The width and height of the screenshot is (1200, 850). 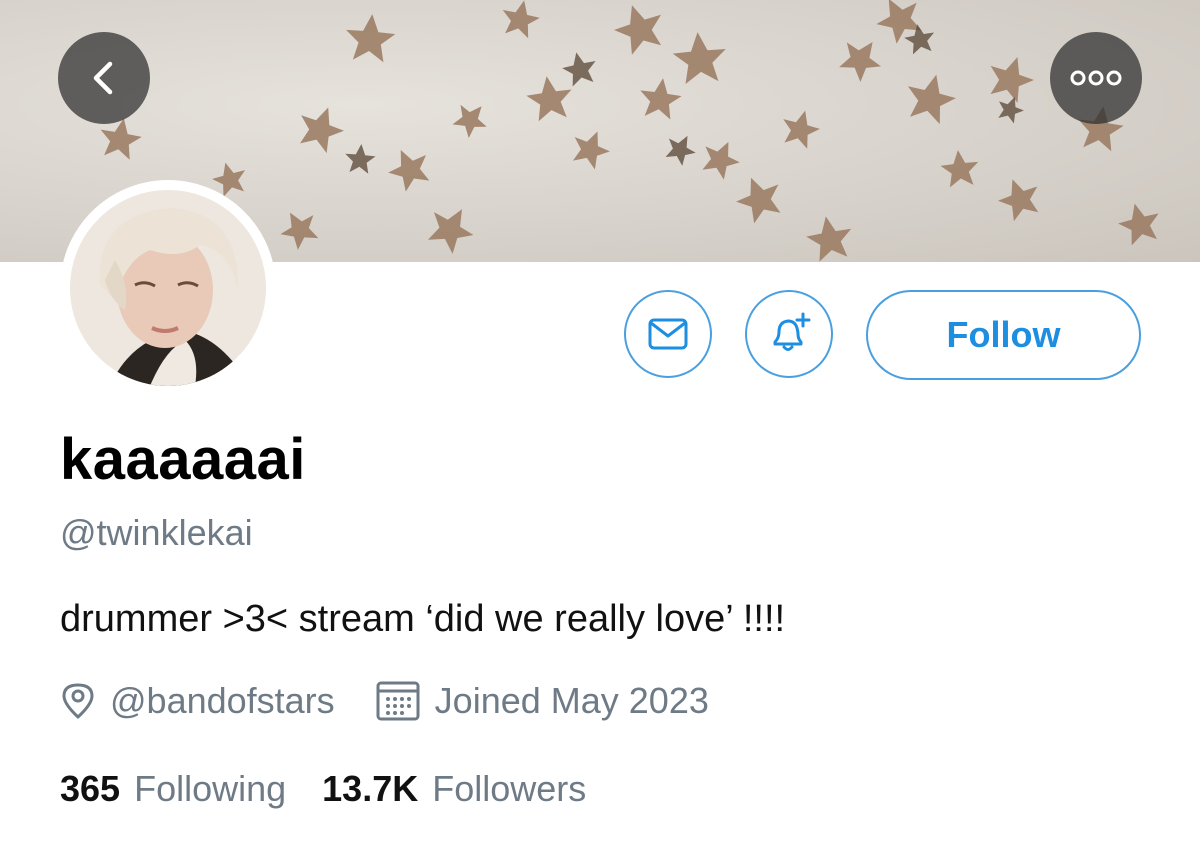 I want to click on location-pin-icon, so click(x=78, y=701).